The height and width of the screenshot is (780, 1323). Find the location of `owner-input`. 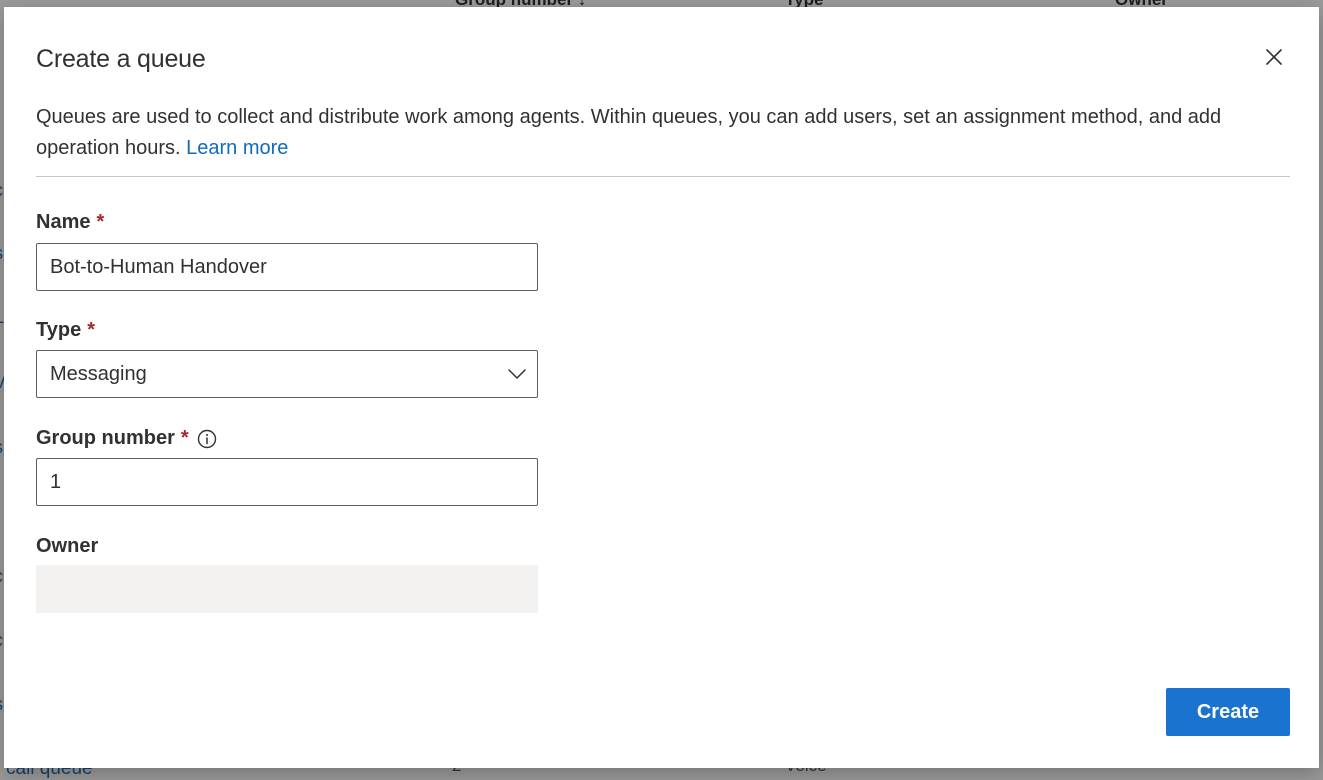

owner-input is located at coordinates (287, 589).